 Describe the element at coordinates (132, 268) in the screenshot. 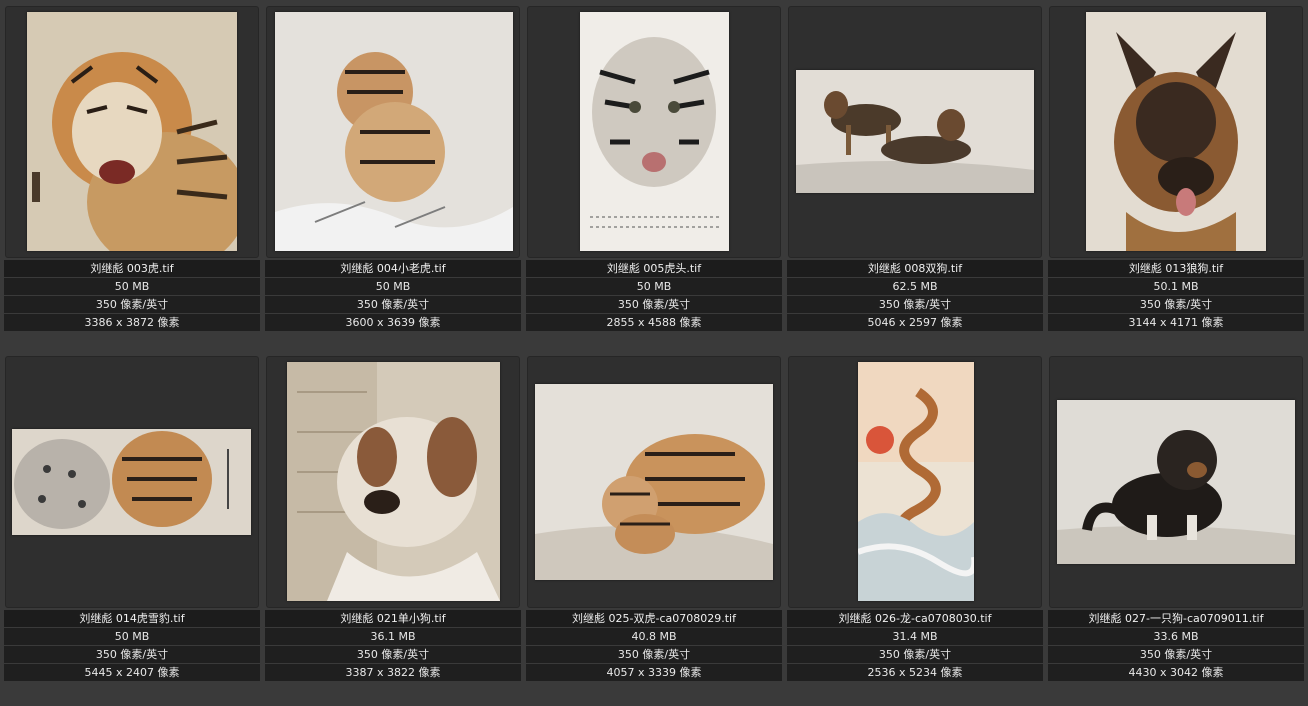

I see `file-name: 刘继彪 003虎.tif` at that location.